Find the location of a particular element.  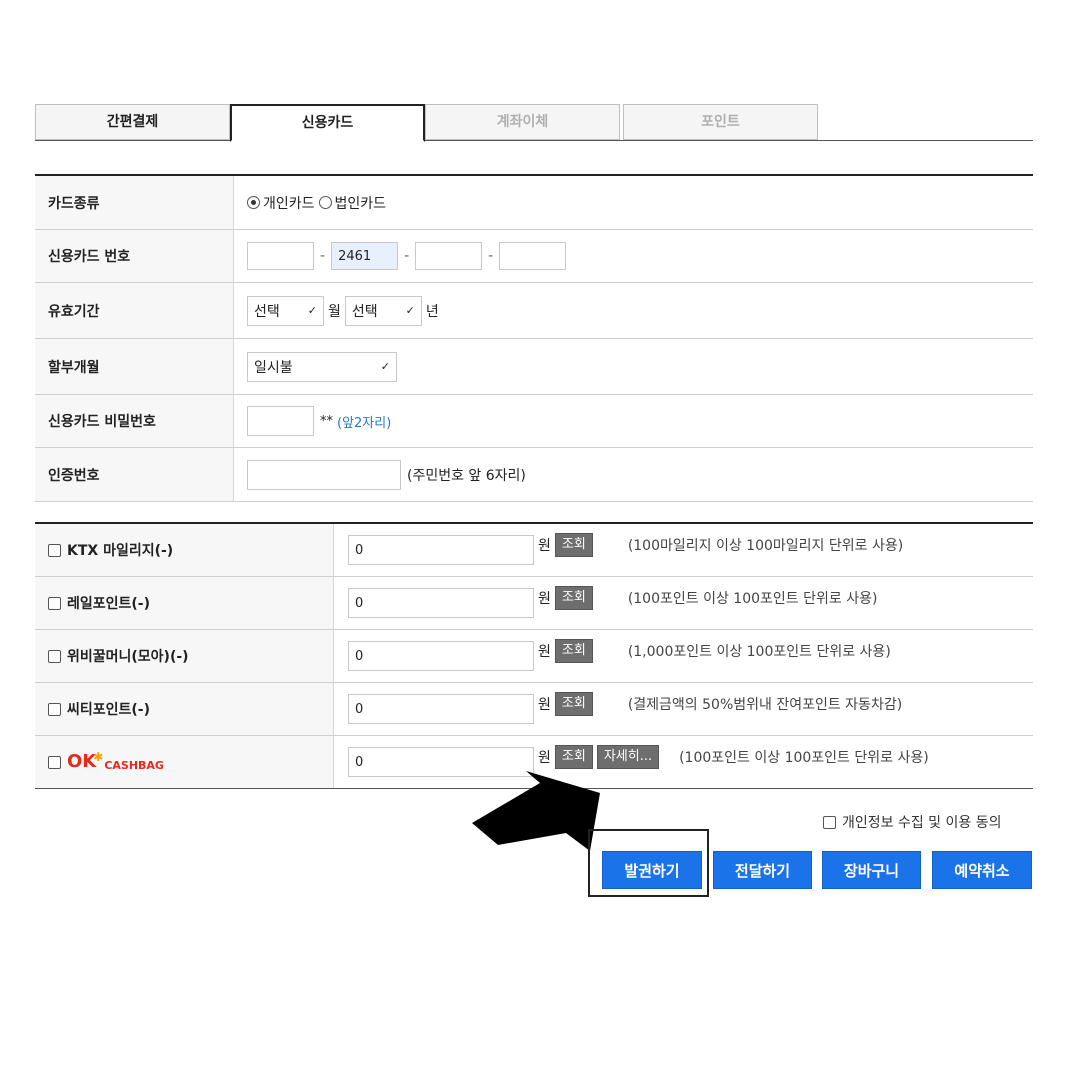

corporate-card-radio is located at coordinates (325, 202).